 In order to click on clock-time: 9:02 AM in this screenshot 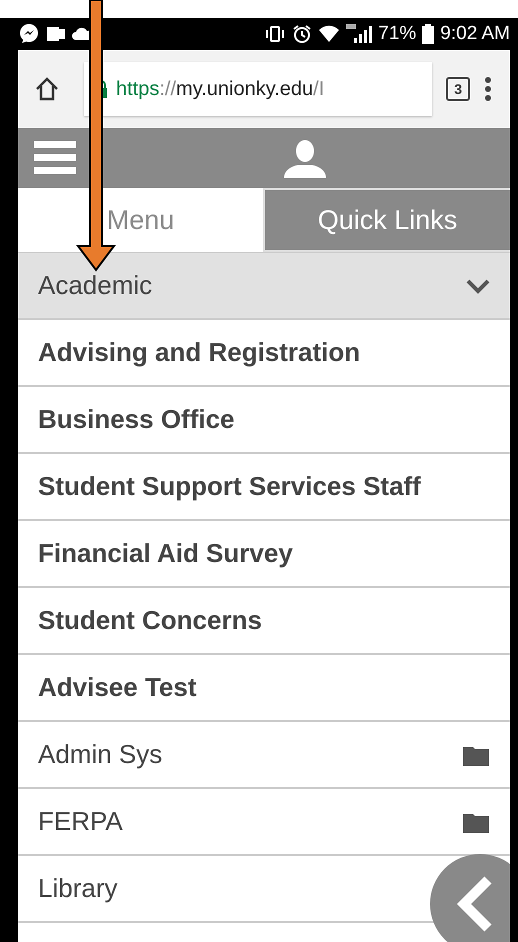, I will do `click(475, 34)`.